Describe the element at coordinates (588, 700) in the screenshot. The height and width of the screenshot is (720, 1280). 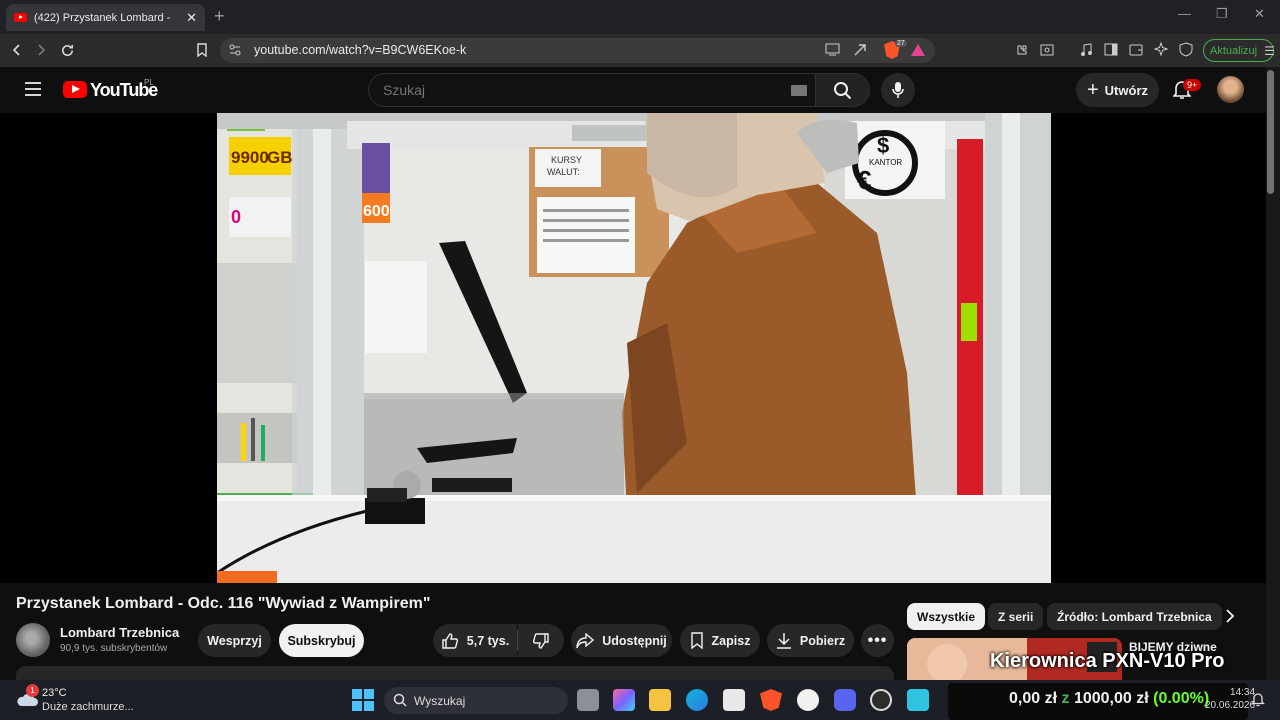
I see `task-view-icon` at that location.